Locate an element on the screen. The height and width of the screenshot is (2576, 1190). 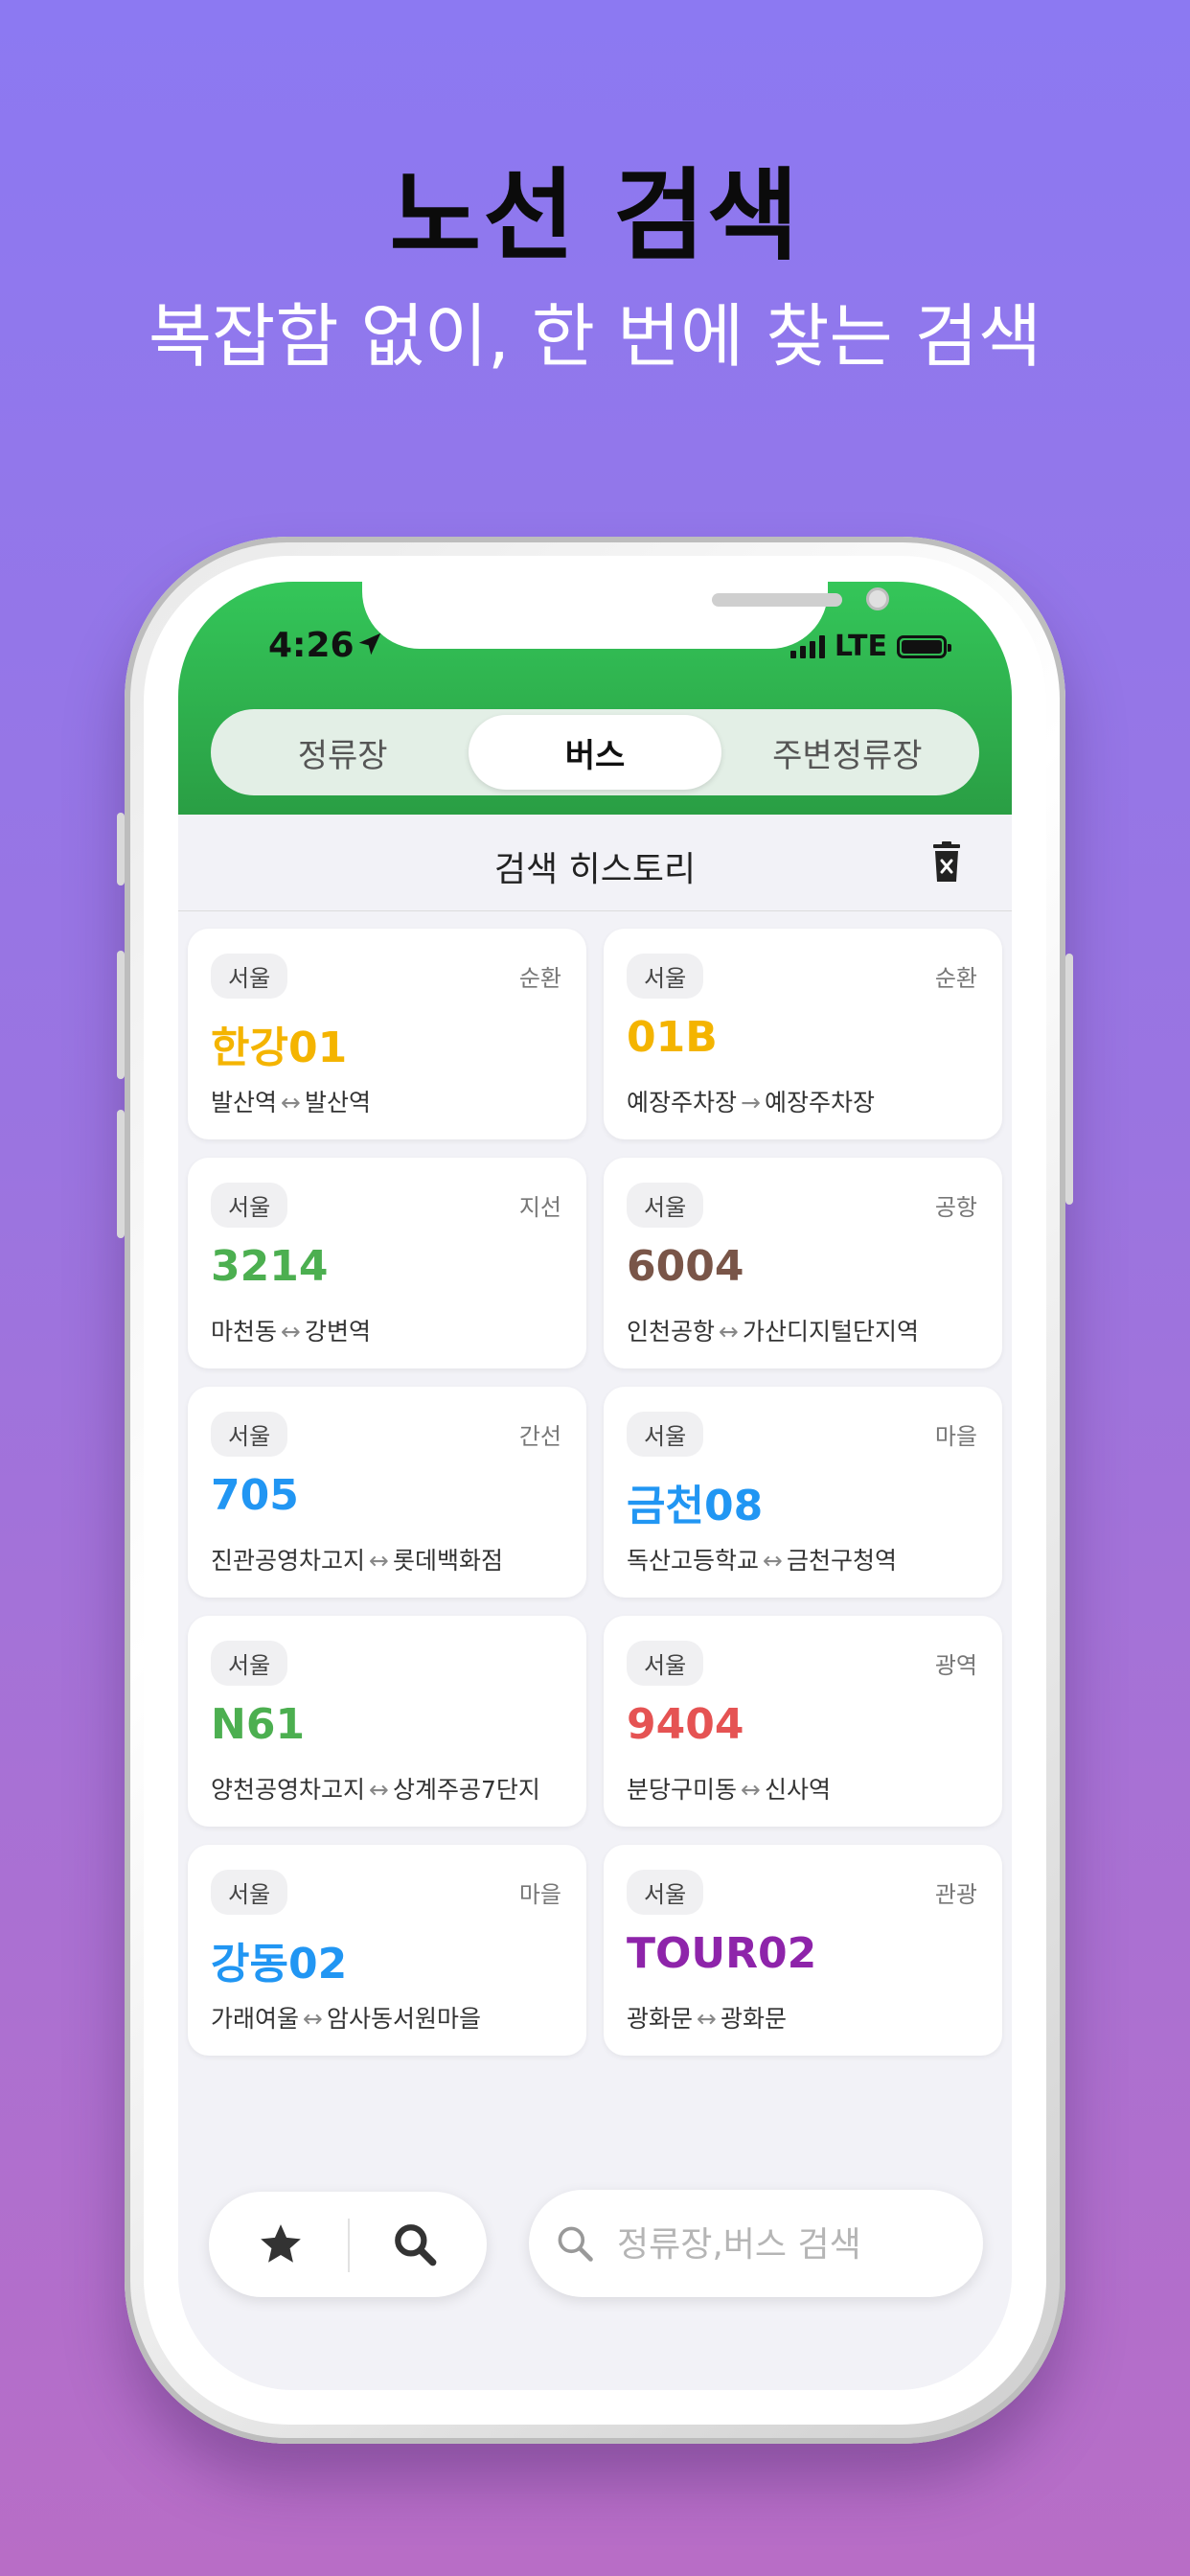
route-endpoints: 가래여울 ↔ 암사동서원마을 is located at coordinates (346, 2018).